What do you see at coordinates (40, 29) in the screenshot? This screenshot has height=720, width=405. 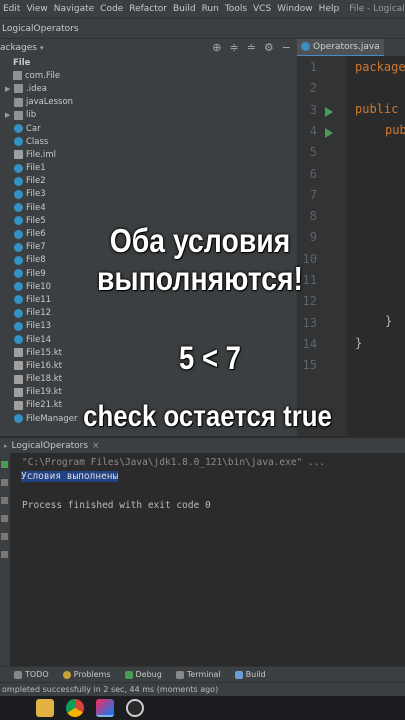 I see `project-name: LogicalOperators` at bounding box center [40, 29].